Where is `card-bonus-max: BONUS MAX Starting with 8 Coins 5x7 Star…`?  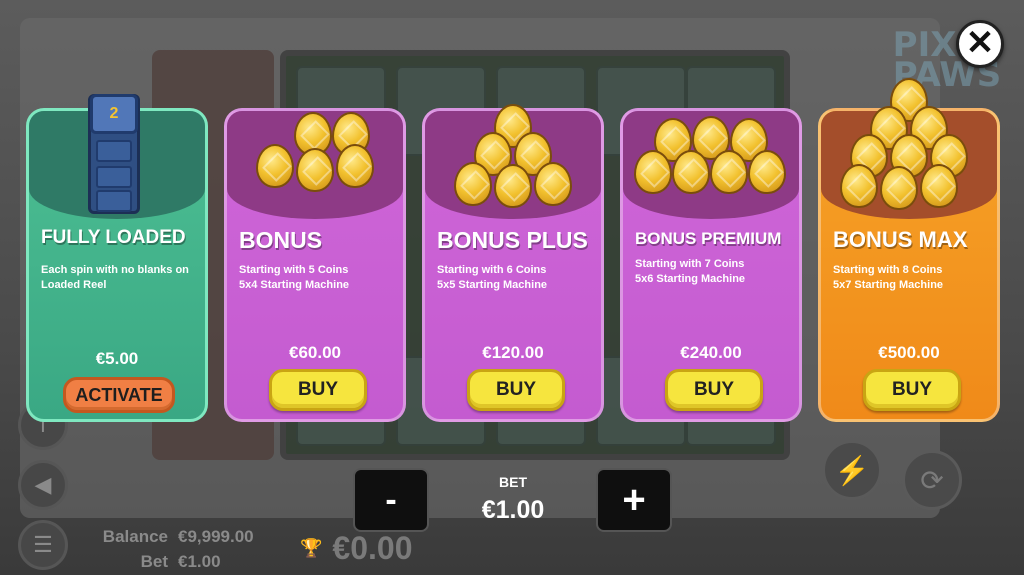
card-bonus-max: BONUS MAX Starting with 8 Coins 5x7 Star… is located at coordinates (909, 250).